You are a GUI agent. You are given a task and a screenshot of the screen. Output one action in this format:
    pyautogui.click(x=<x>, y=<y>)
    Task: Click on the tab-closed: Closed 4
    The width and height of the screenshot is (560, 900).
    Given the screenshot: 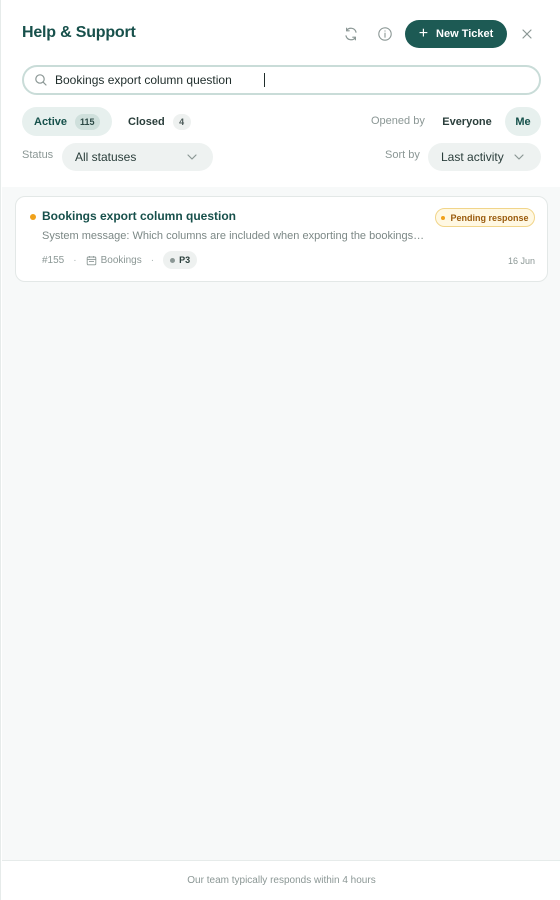 What is the action you would take?
    pyautogui.click(x=156, y=121)
    